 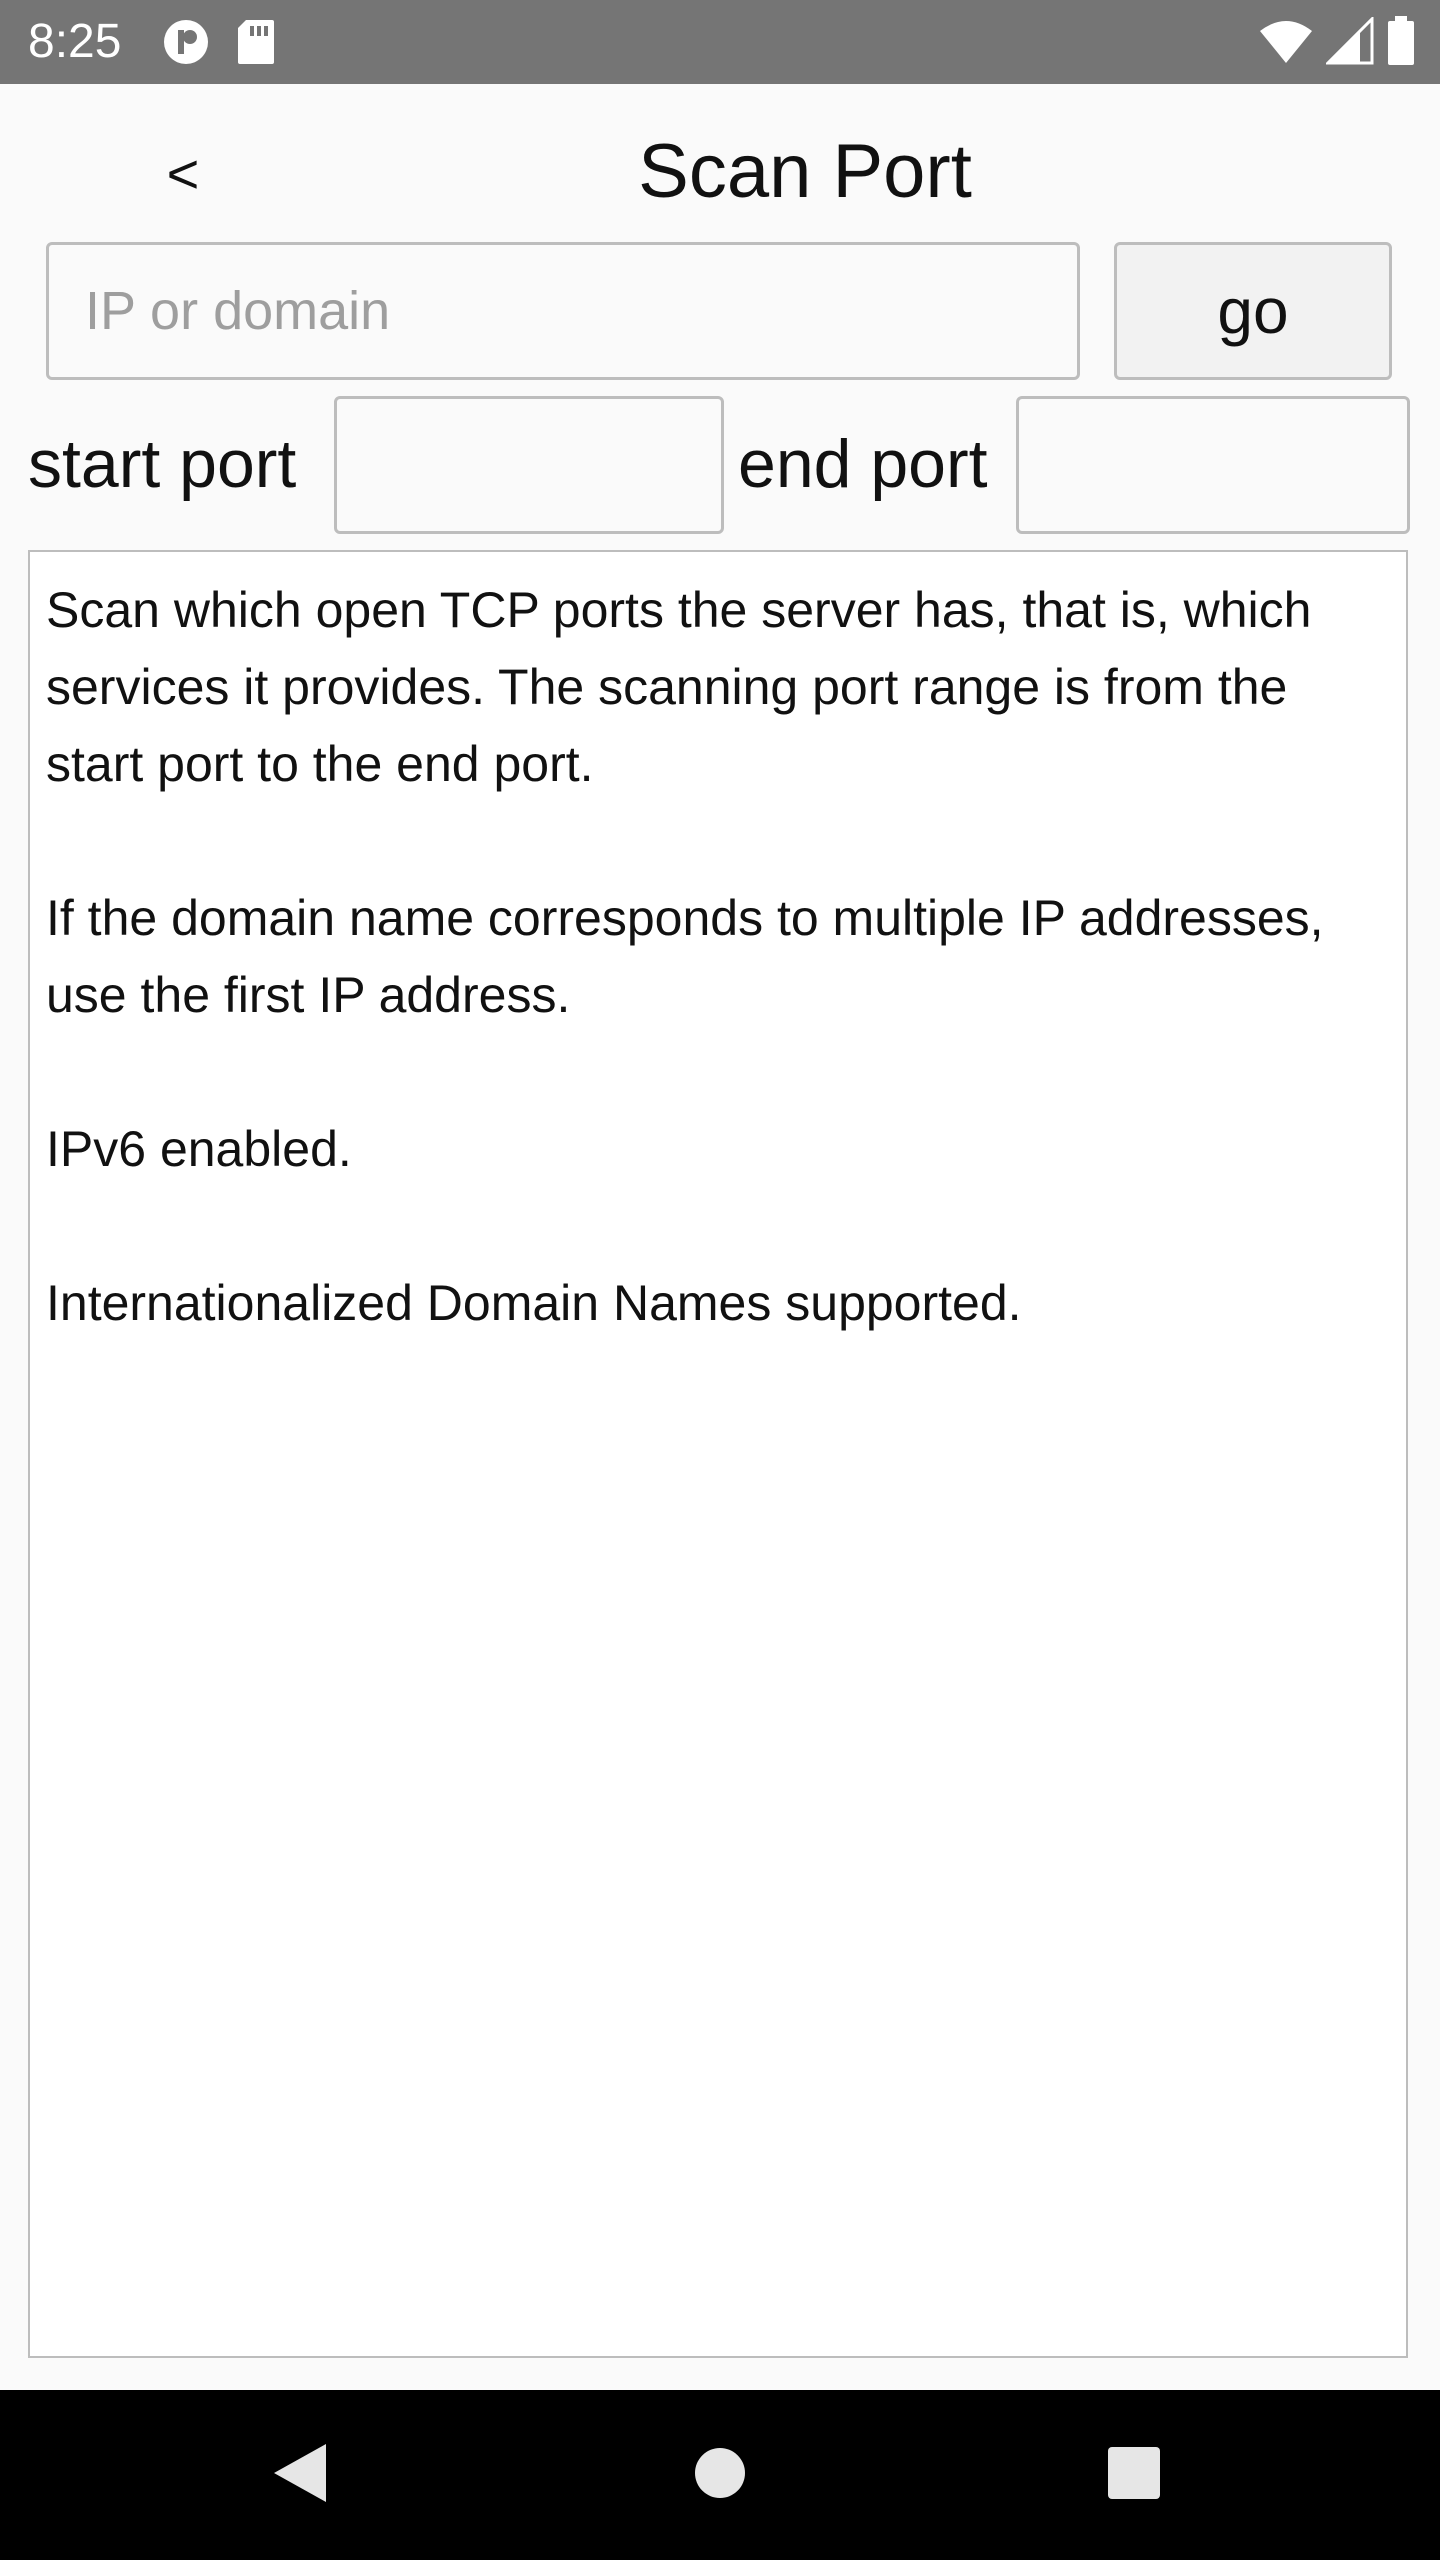 I want to click on nav-home-button, so click(x=720, y=2475).